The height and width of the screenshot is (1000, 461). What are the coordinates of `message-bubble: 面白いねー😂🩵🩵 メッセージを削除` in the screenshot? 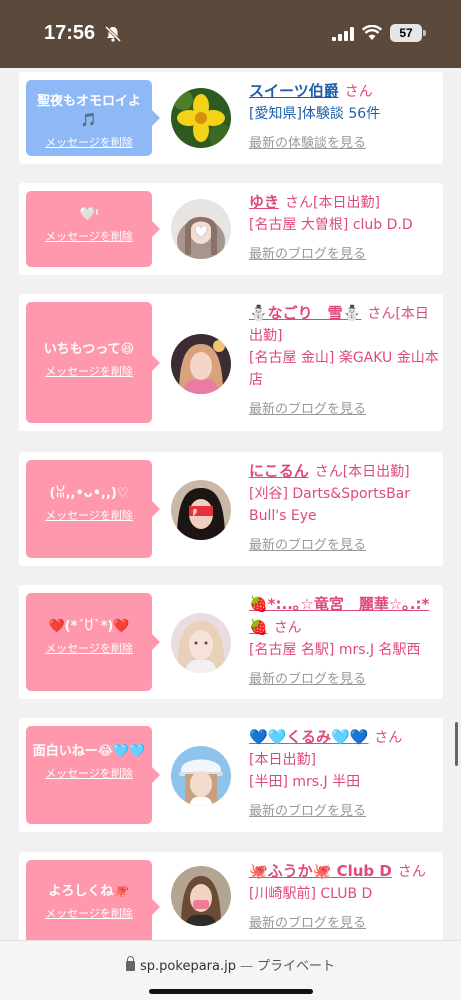 It's located at (93, 775).